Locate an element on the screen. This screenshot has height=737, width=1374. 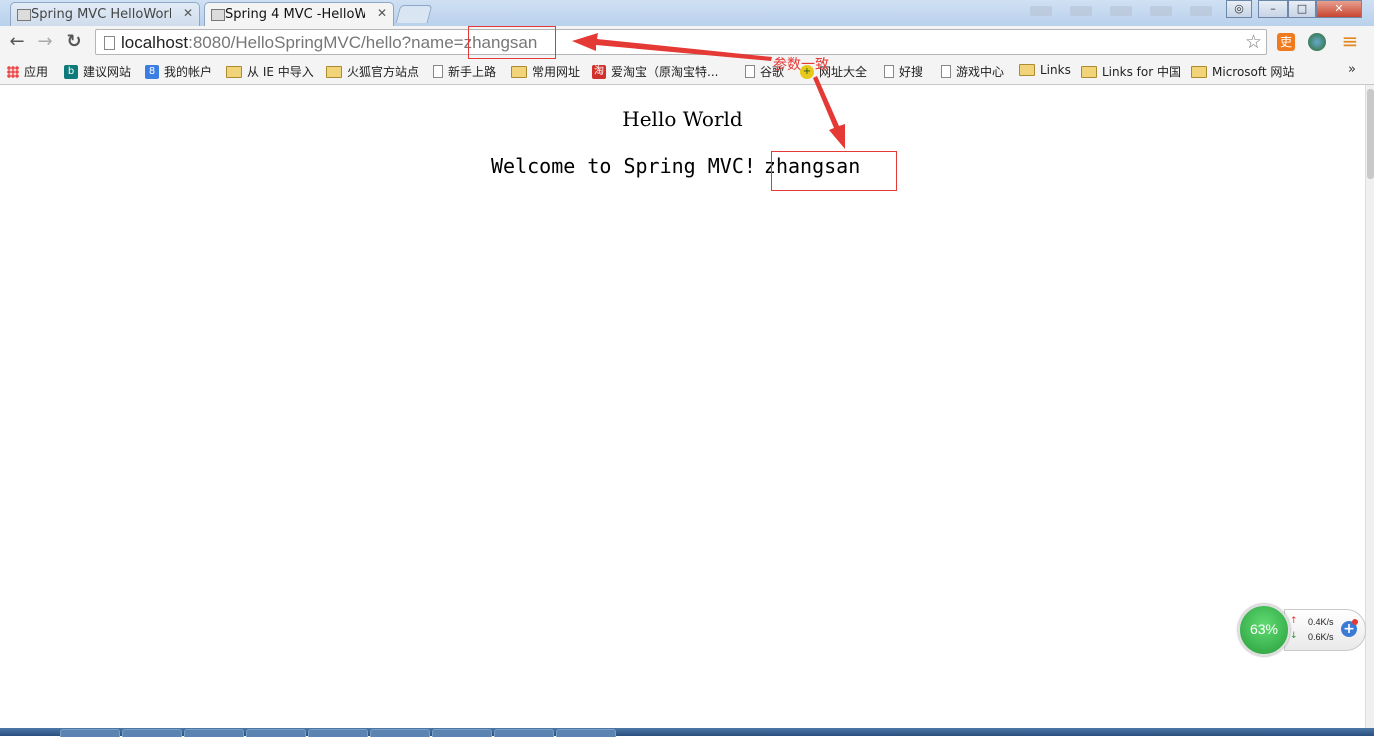
annotation-label: 参数一致 is located at coordinates (801, 65).